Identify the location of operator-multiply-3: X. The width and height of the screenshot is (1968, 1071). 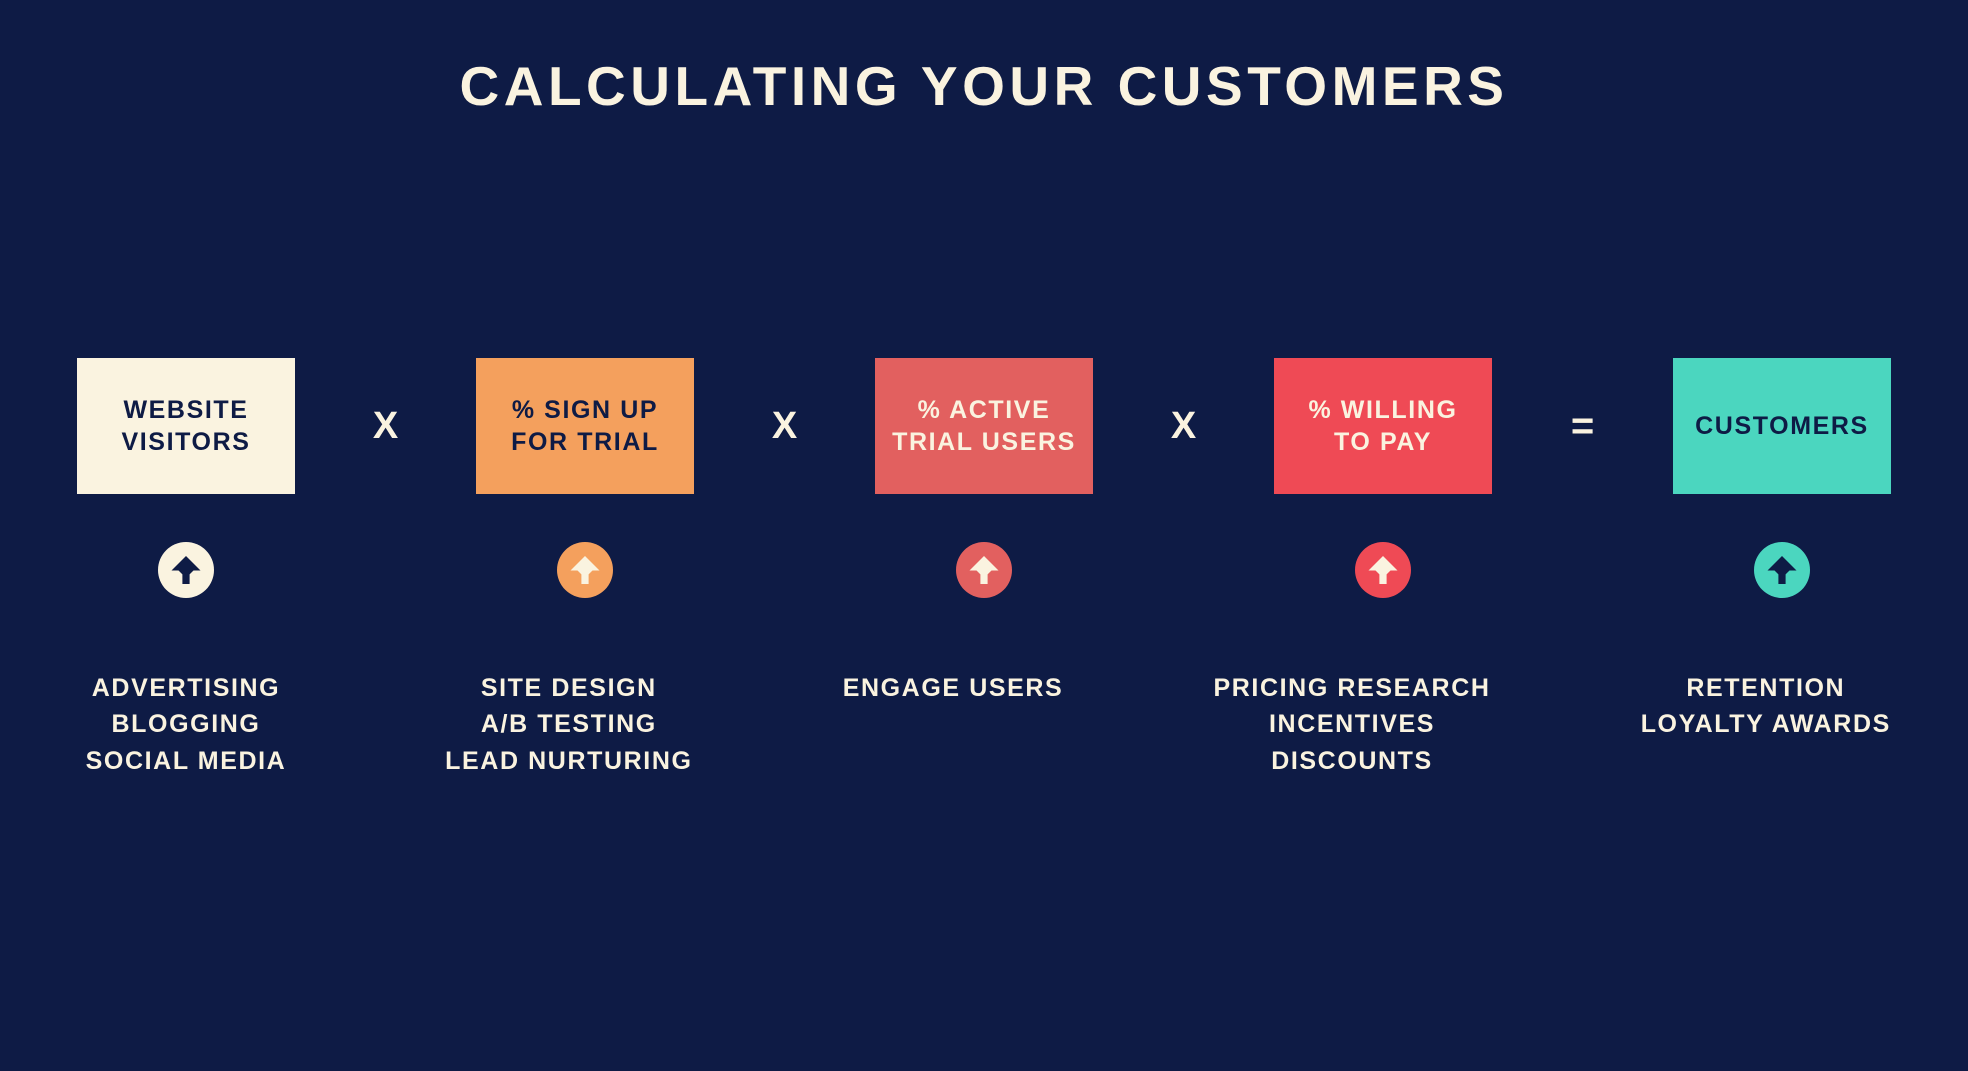
(1183, 426).